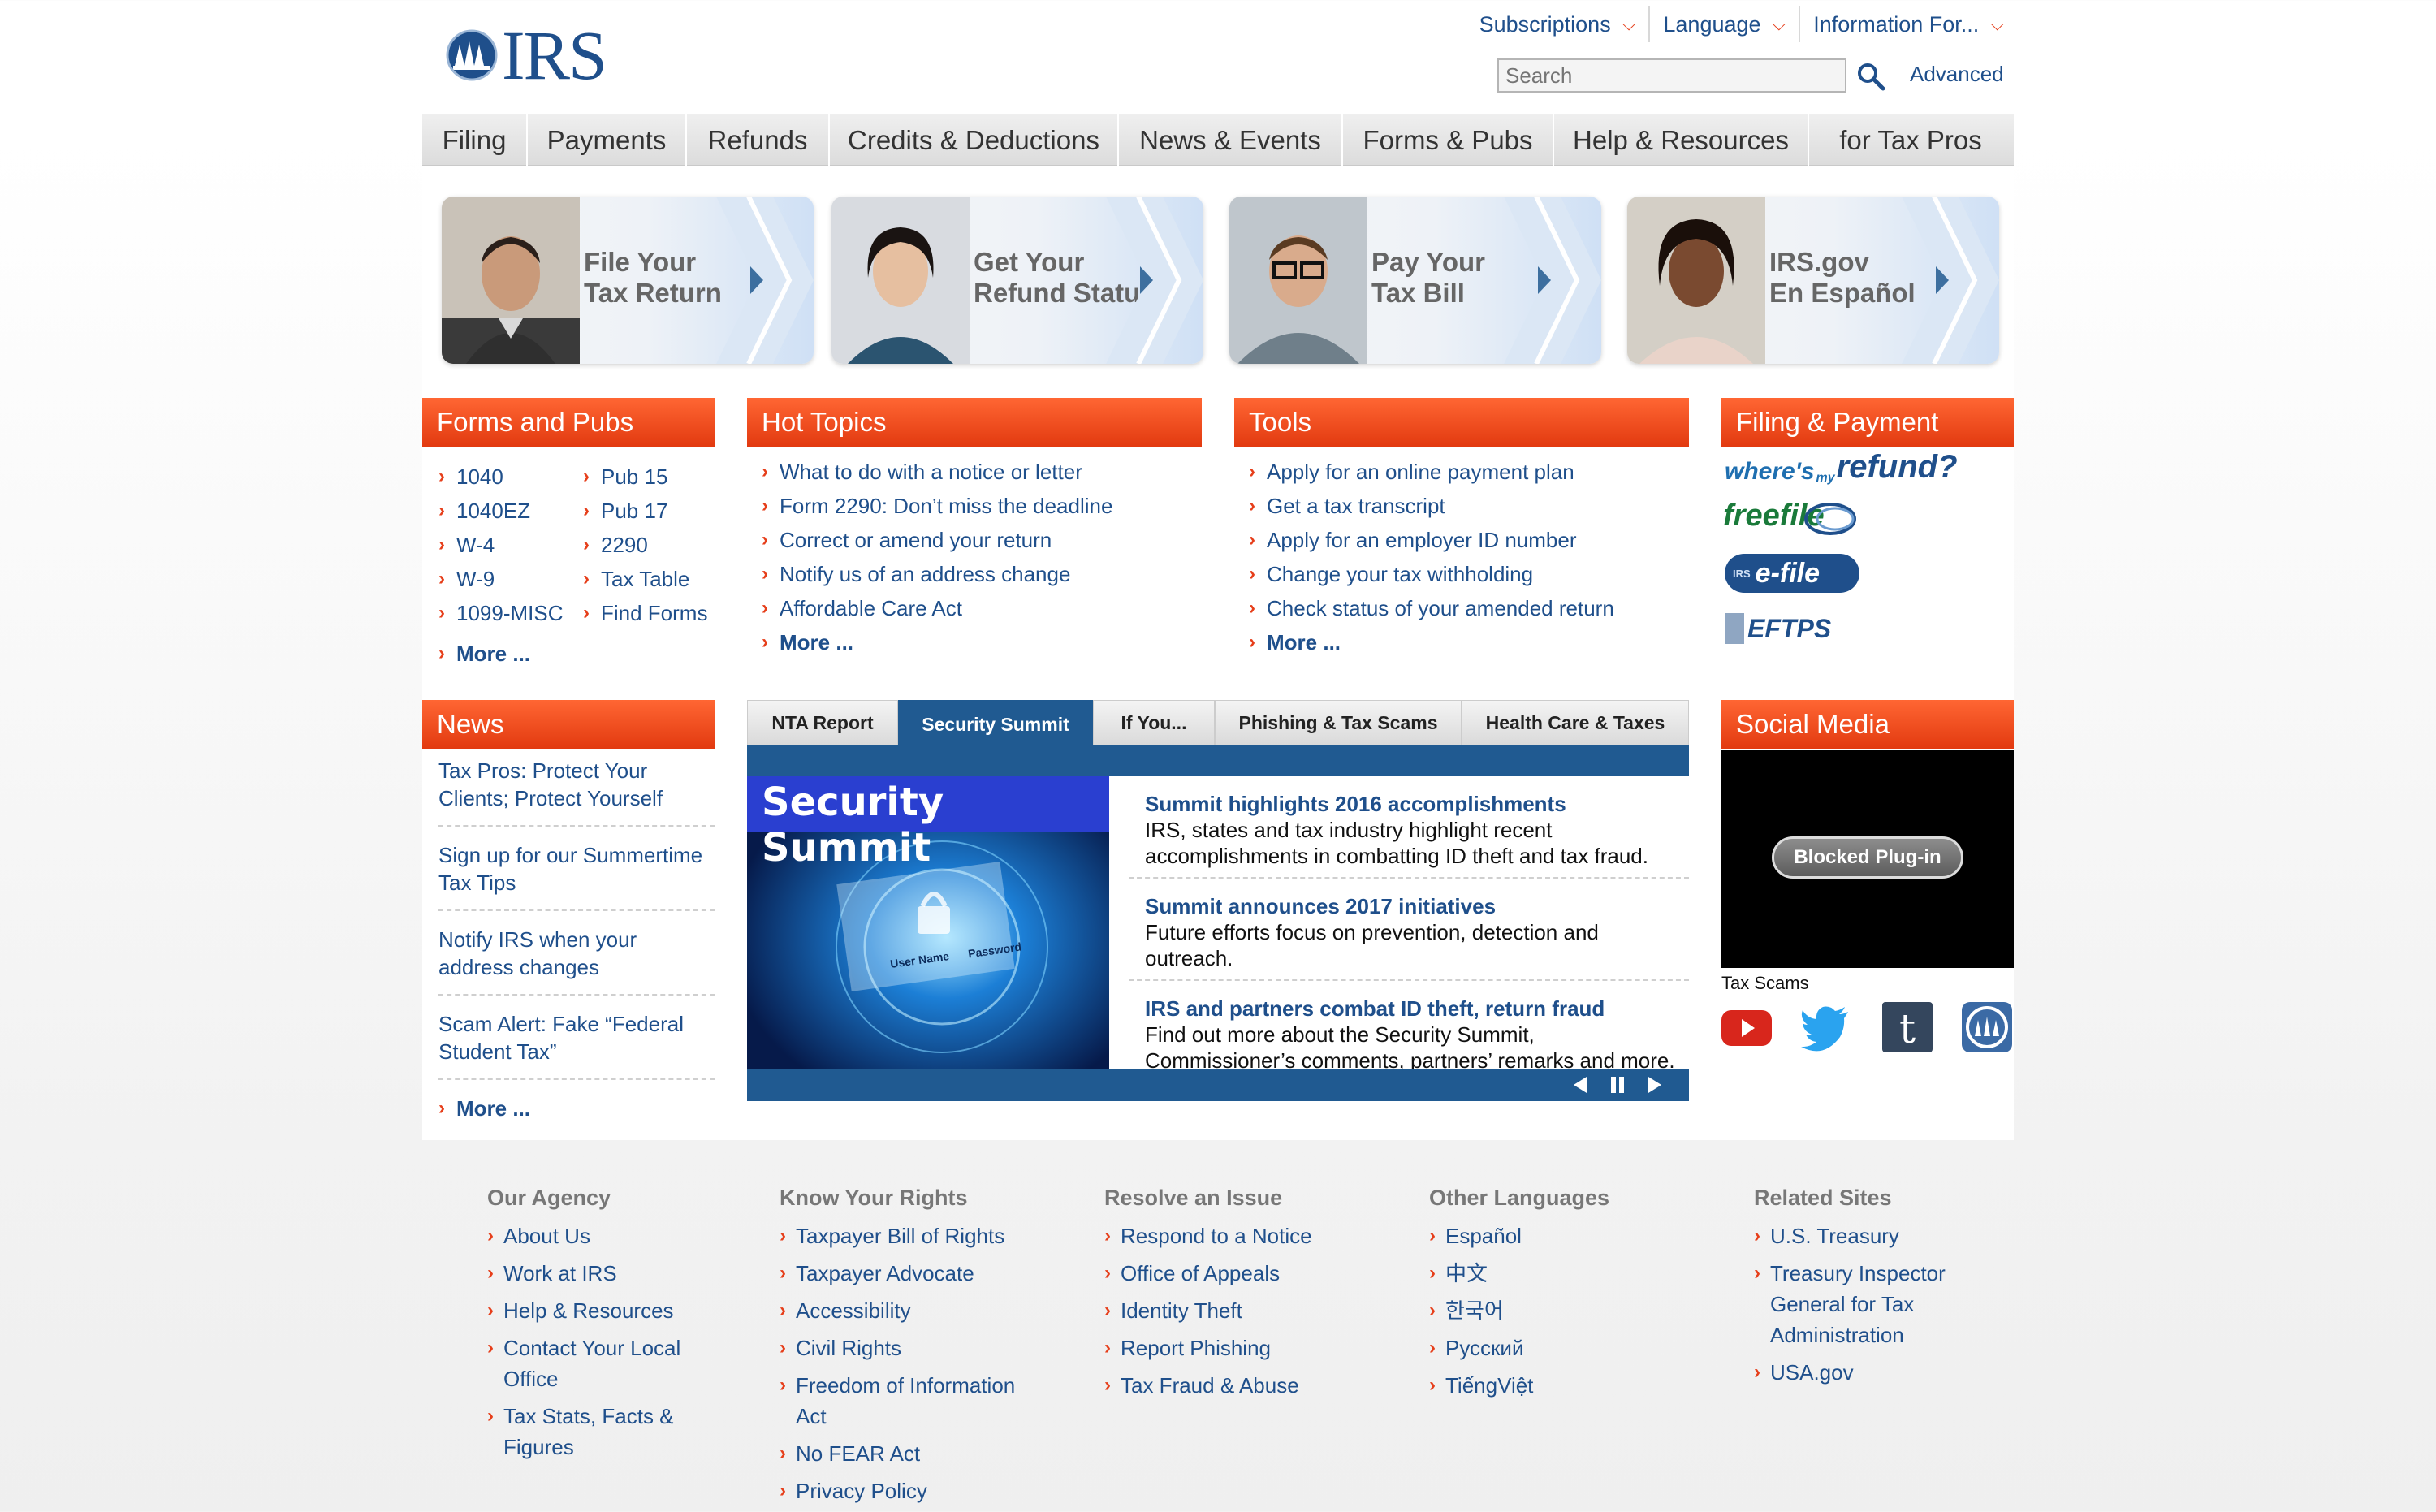 The width and height of the screenshot is (2436, 1512). Describe the element at coordinates (909, 1310) in the screenshot. I see `footer-link: › Accessibility` at that location.